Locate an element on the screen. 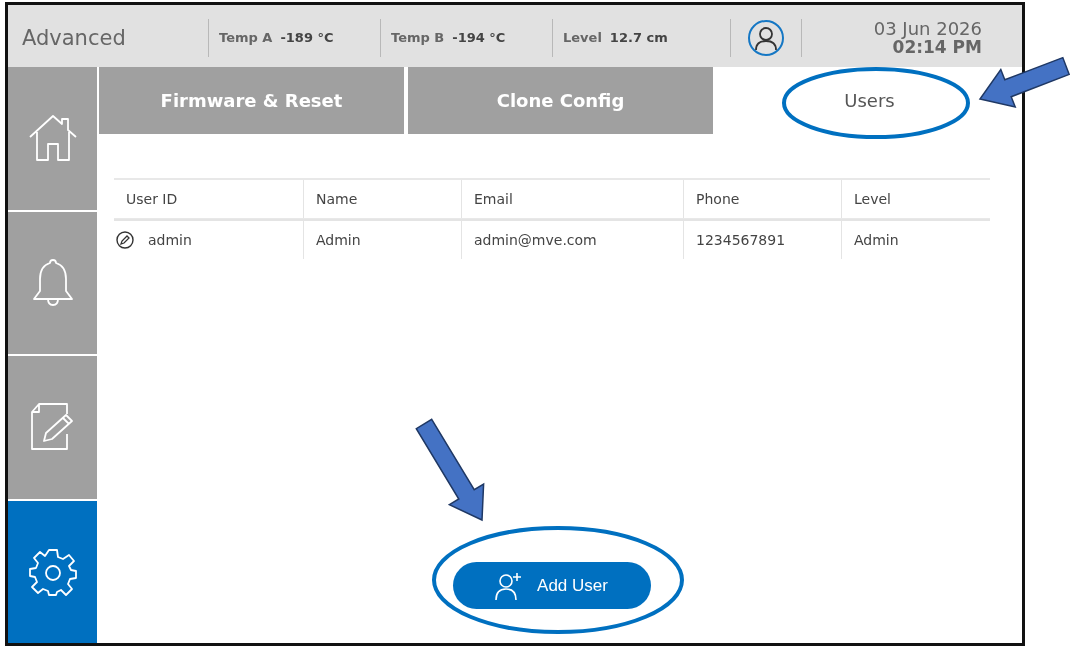  table-cell: admin@mve.com is located at coordinates (535, 240).